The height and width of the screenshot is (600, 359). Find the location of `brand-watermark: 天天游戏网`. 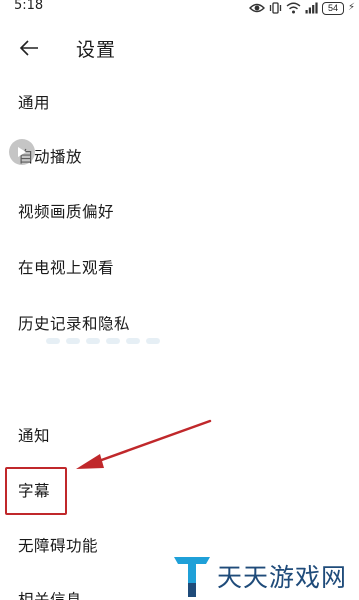

brand-watermark: 天天游戏网 is located at coordinates (265, 576).